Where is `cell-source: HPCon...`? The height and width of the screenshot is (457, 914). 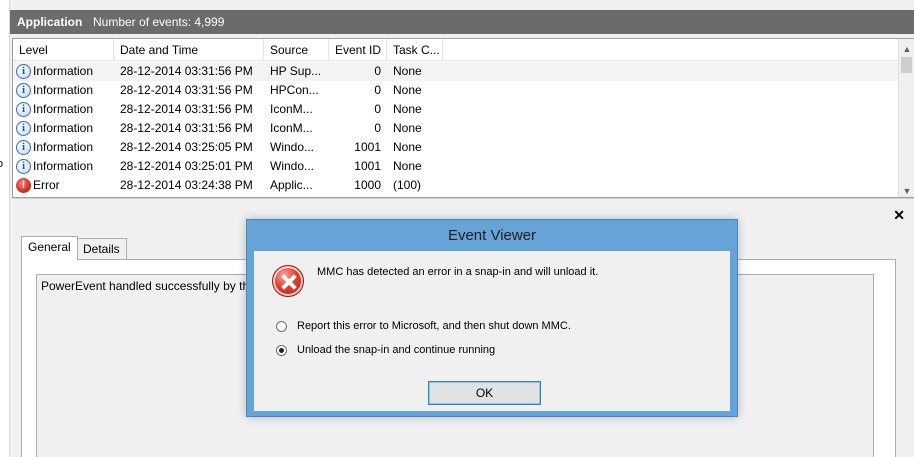
cell-source: HPCon... is located at coordinates (294, 90).